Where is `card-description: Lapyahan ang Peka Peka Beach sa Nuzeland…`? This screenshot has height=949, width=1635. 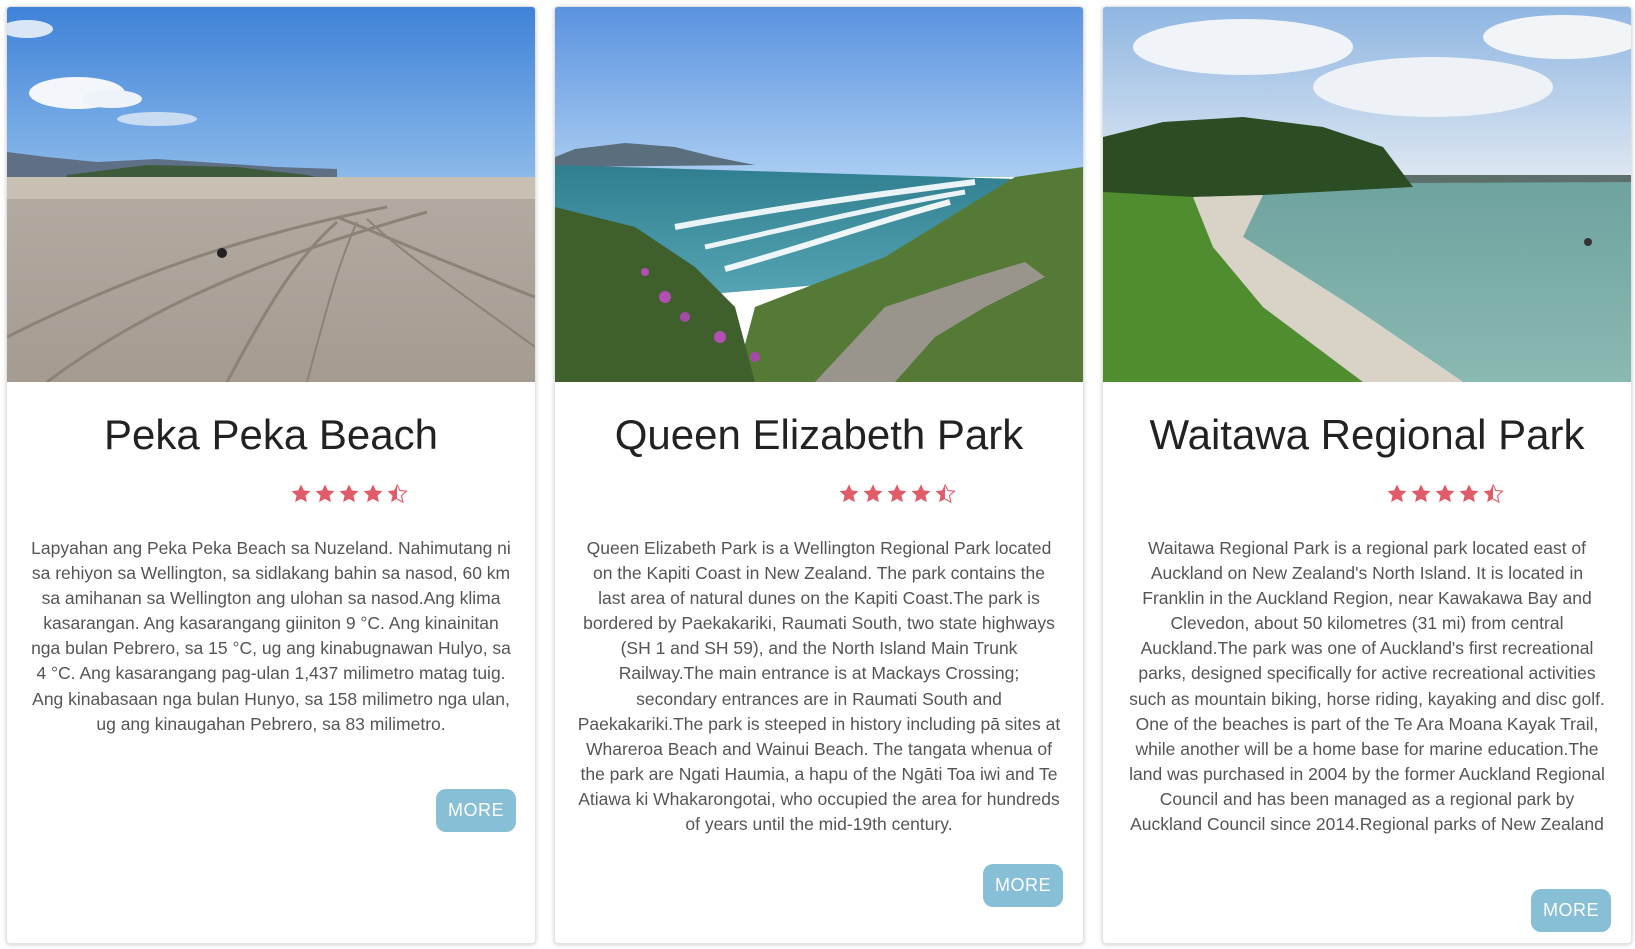 card-description: Lapyahan ang Peka Peka Beach sa Nuzeland… is located at coordinates (271, 636).